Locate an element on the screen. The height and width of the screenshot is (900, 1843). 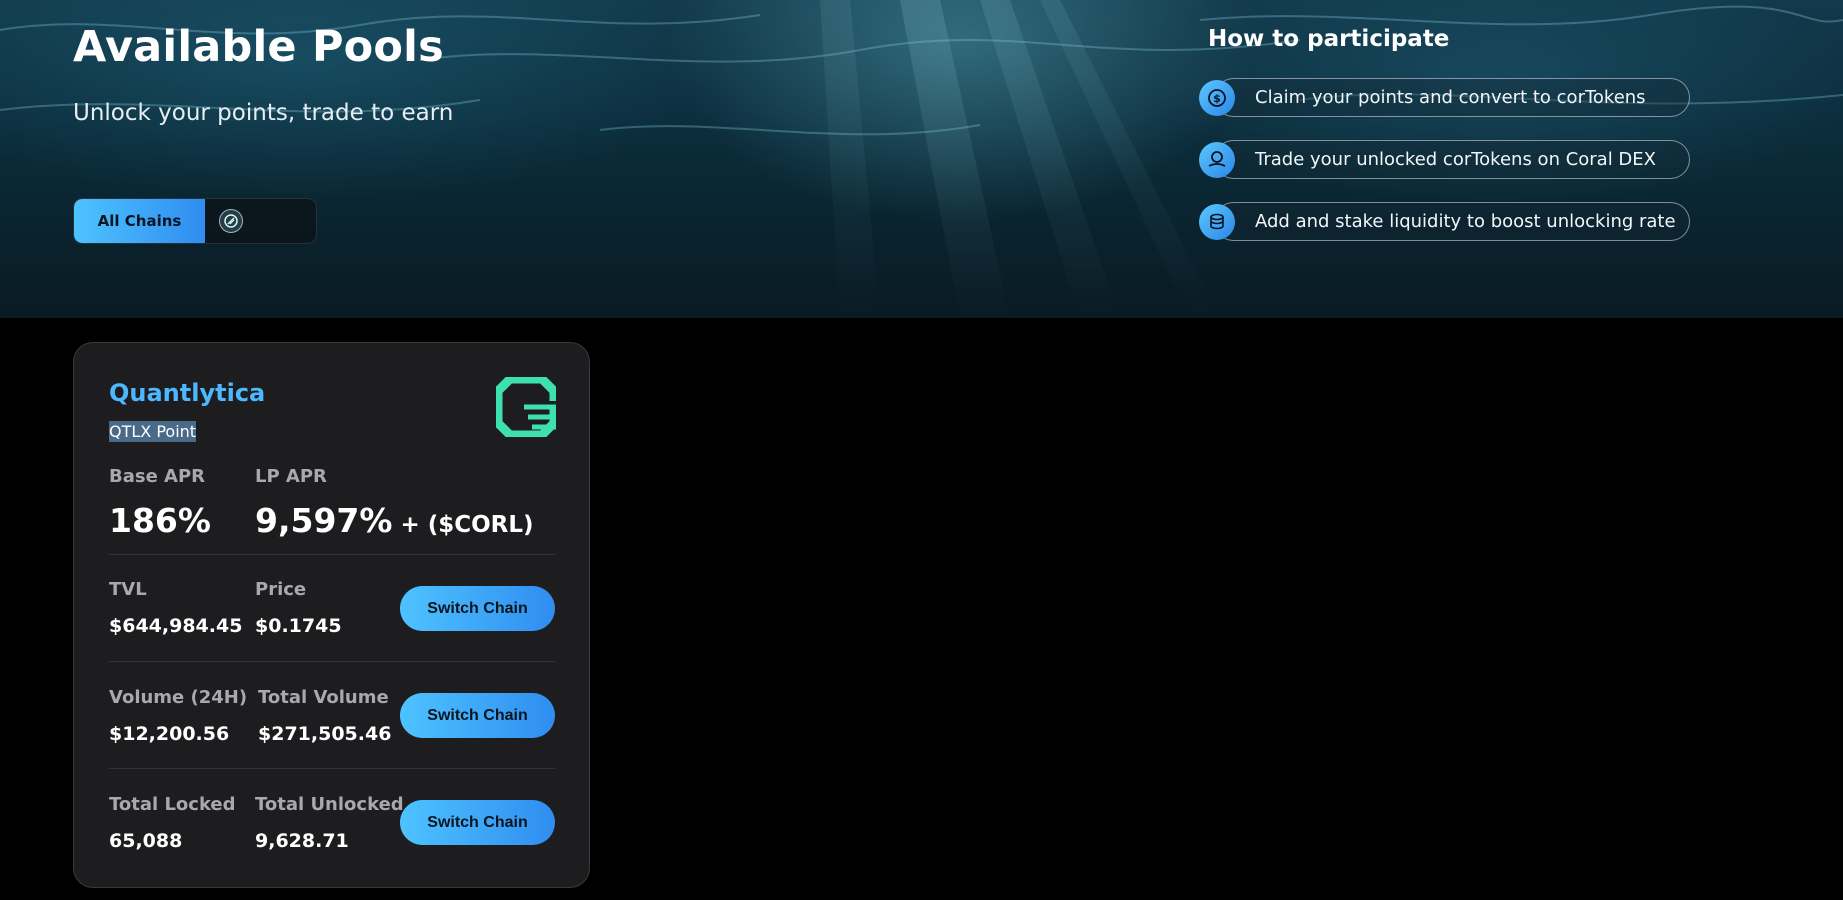
volume-24h-value: $12,200.56 is located at coordinates (169, 734).